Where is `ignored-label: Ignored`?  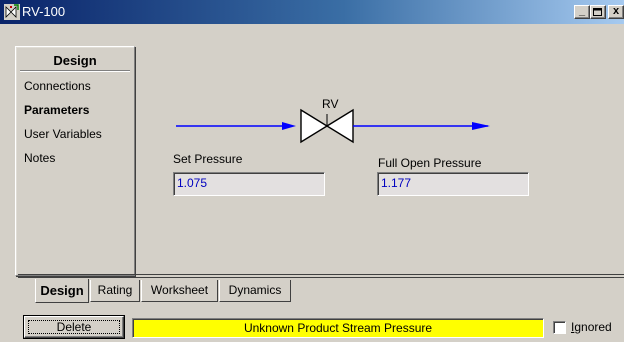
ignored-label: Ignored is located at coordinates (591, 327).